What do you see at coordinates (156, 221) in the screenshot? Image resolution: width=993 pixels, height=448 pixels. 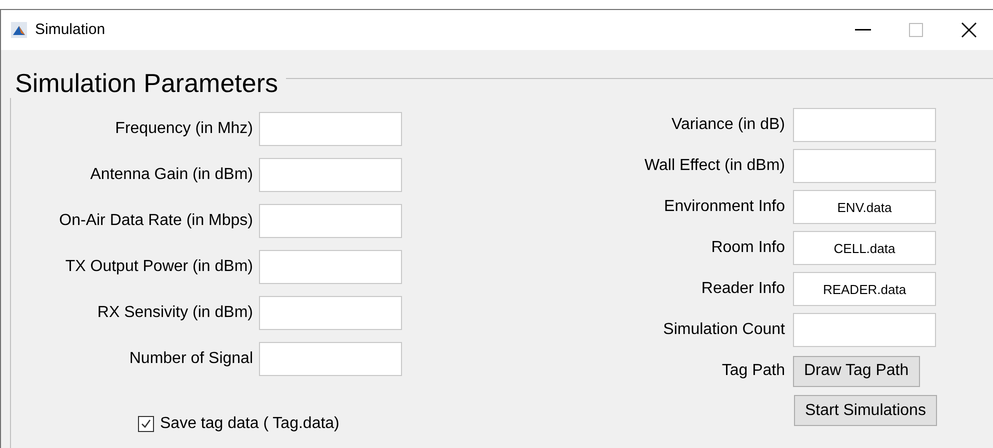 I see `field-label: On-Air Data Rate (in Mbps)` at bounding box center [156, 221].